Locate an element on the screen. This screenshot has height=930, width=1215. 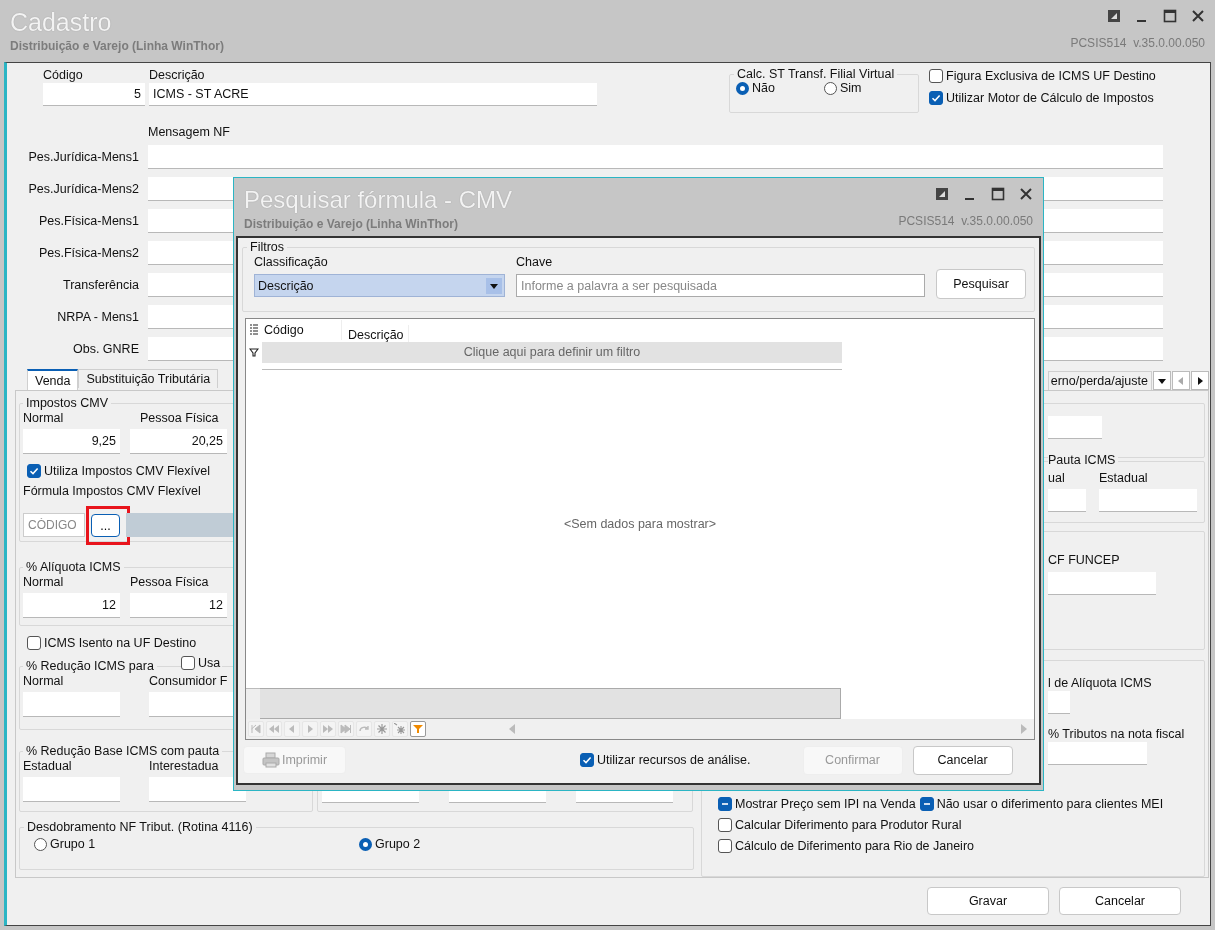
field-label: Pes.Jurídica-Mens1 is located at coordinates (83, 157).